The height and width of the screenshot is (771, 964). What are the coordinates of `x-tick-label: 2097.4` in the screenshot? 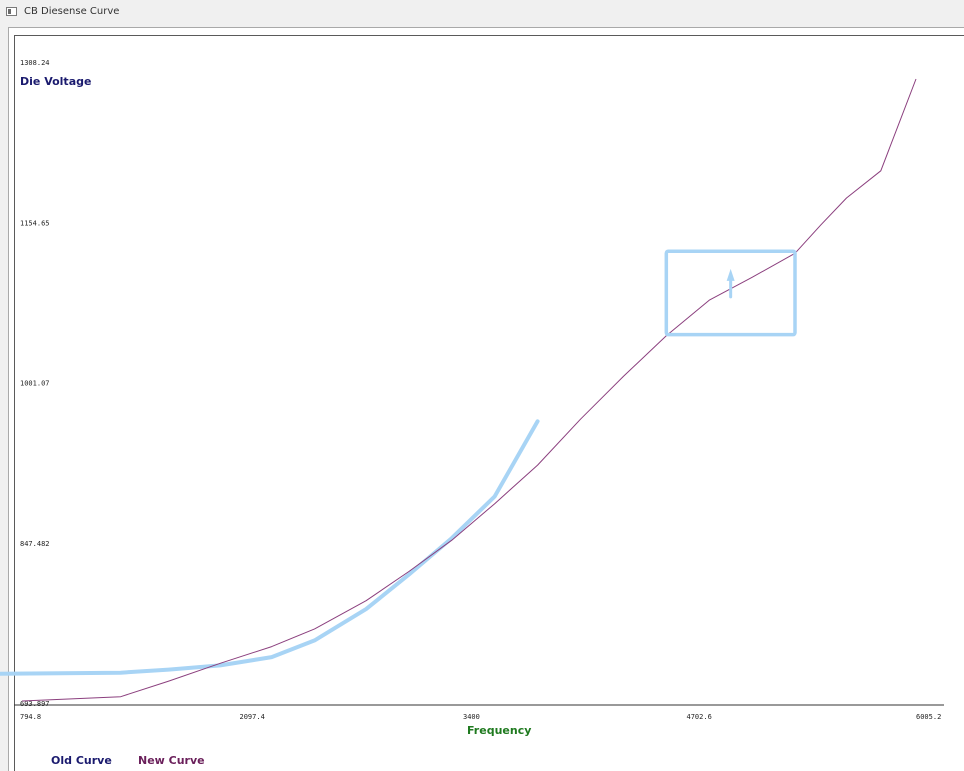 It's located at (252, 717).